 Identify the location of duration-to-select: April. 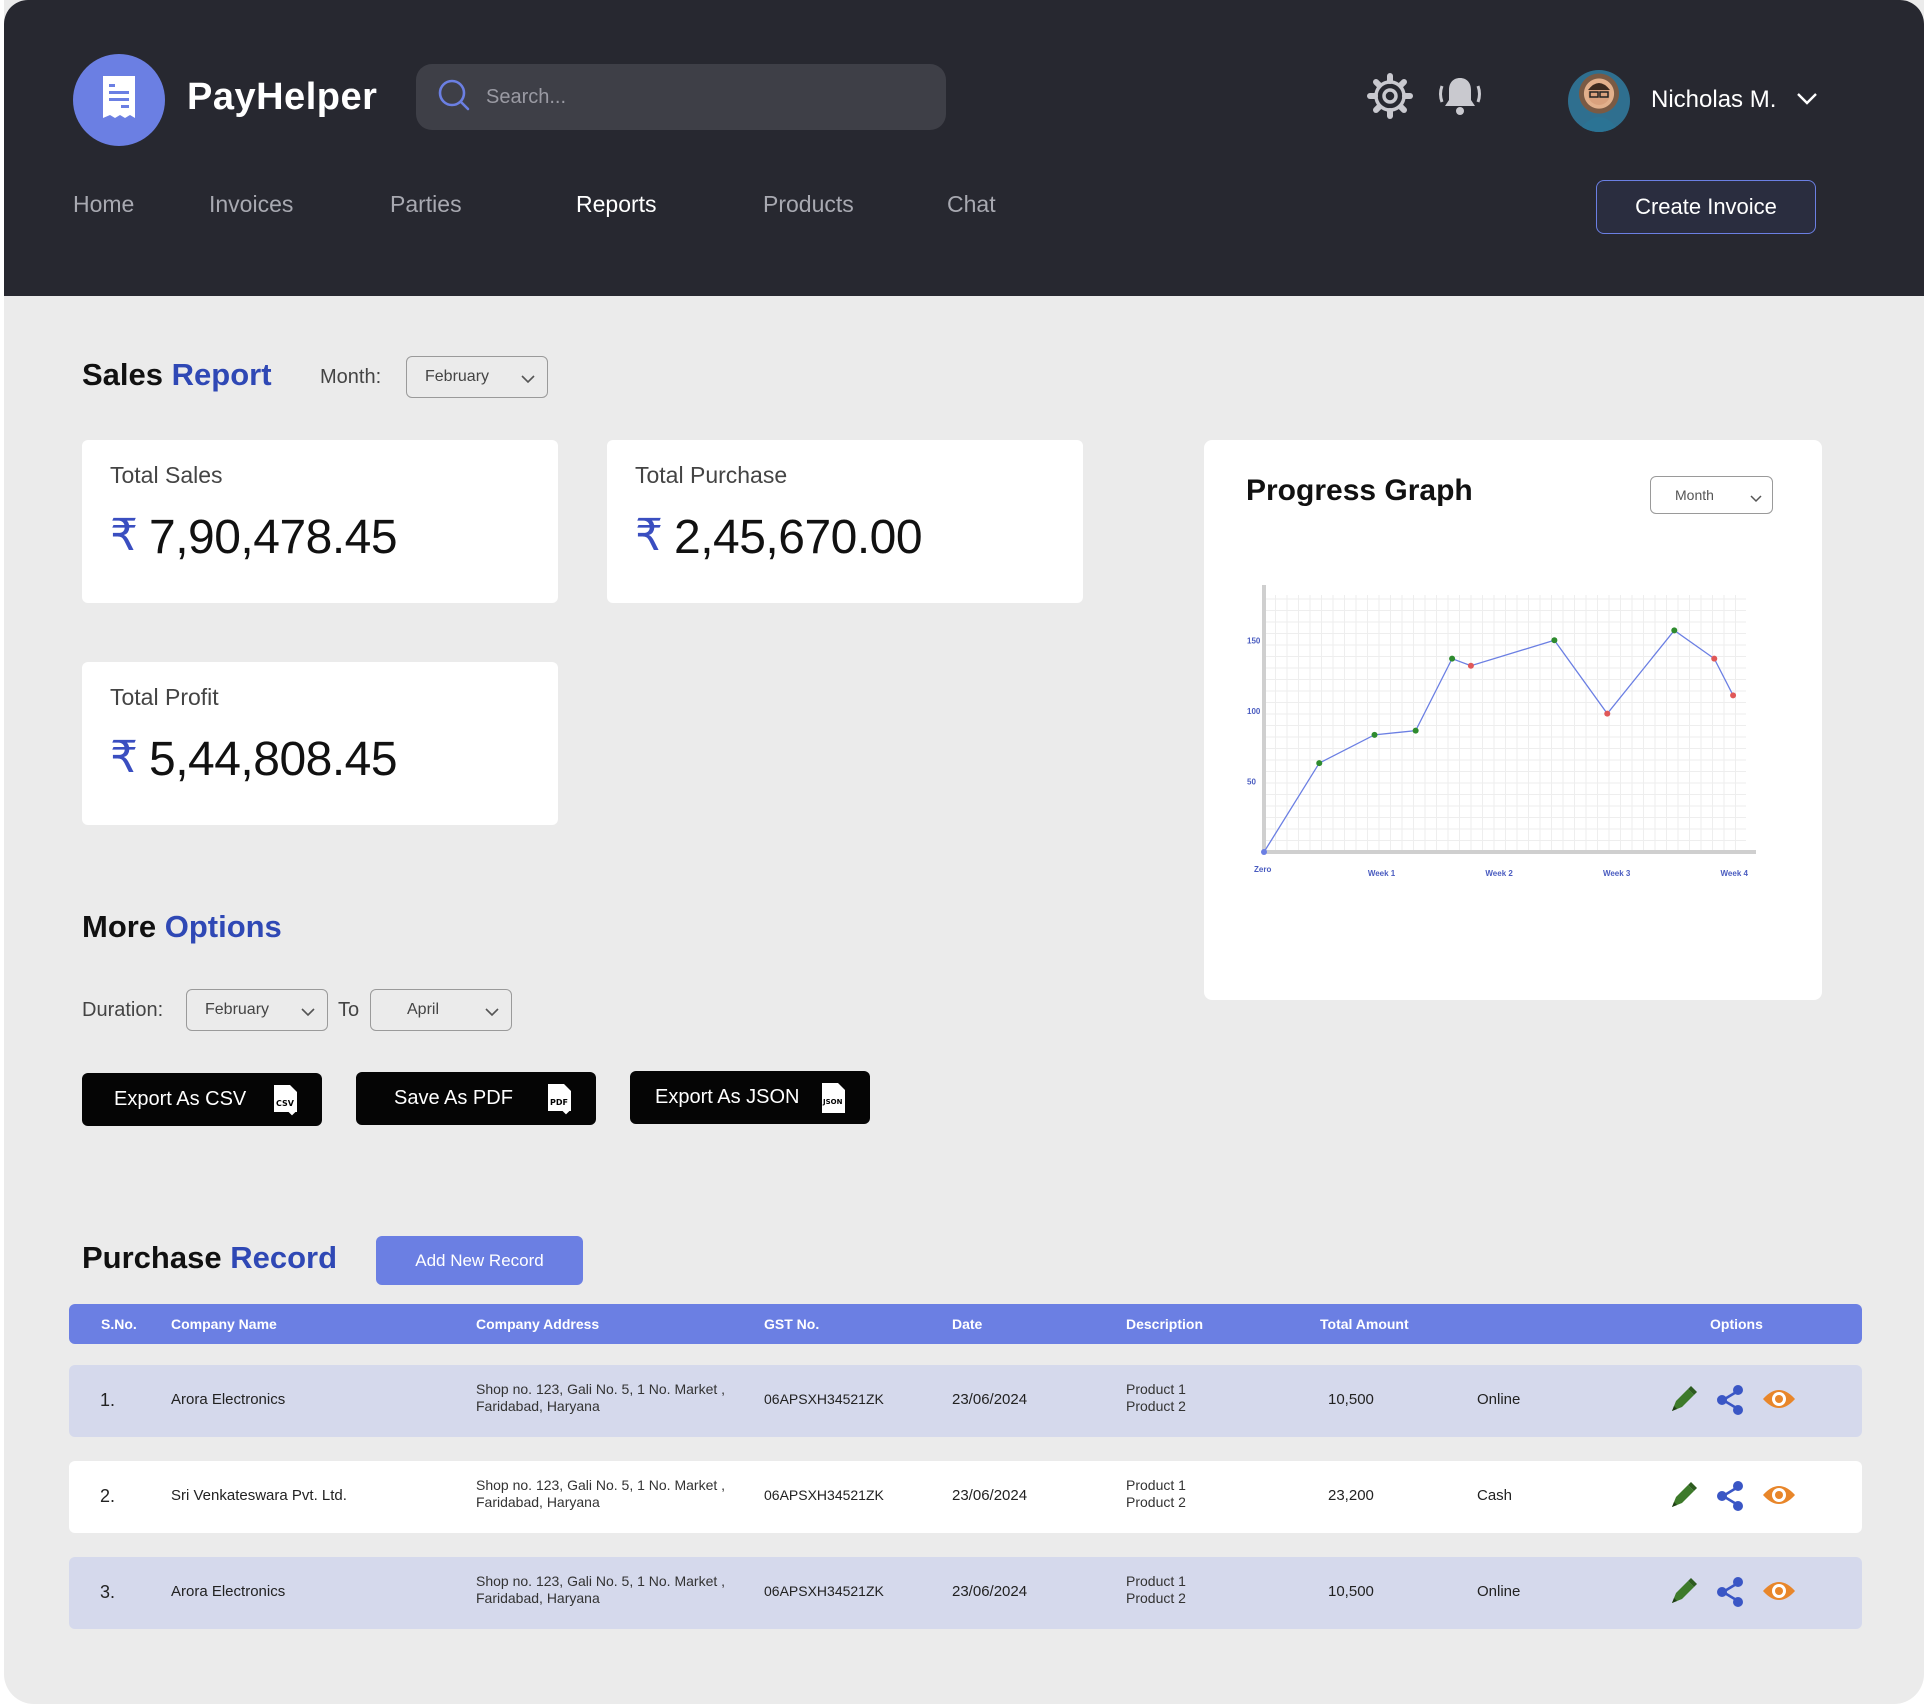
(441, 1010).